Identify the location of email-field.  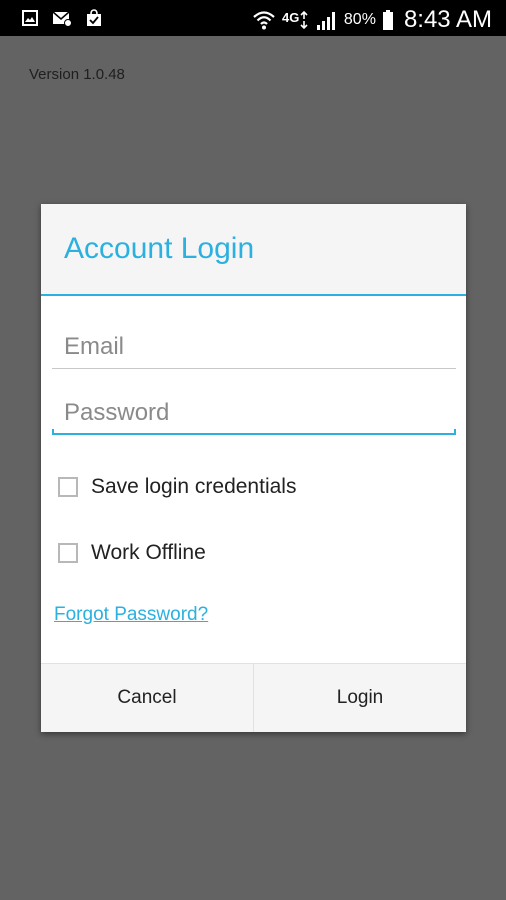
(254, 347).